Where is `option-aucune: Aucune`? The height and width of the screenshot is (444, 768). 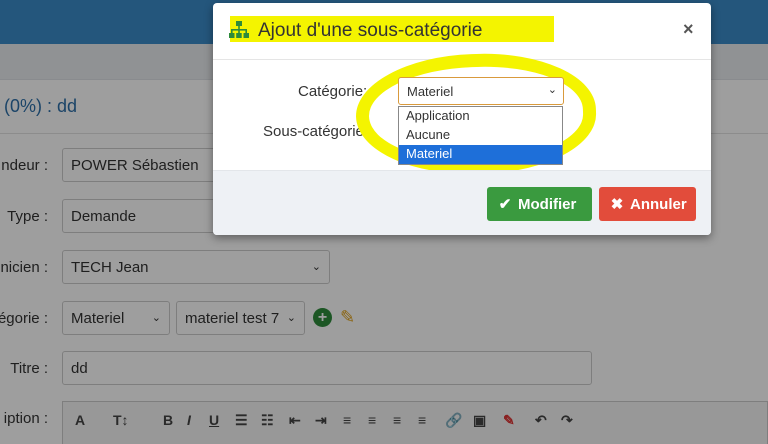
option-aucune: Aucune is located at coordinates (480, 135).